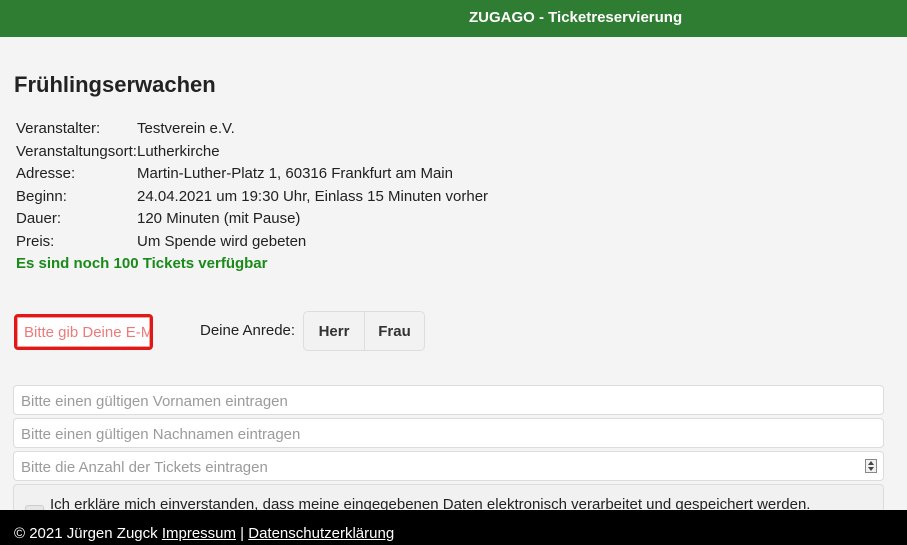 This screenshot has width=907, height=545. What do you see at coordinates (178, 151) in the screenshot?
I see `detail-value: Lutherkirche` at bounding box center [178, 151].